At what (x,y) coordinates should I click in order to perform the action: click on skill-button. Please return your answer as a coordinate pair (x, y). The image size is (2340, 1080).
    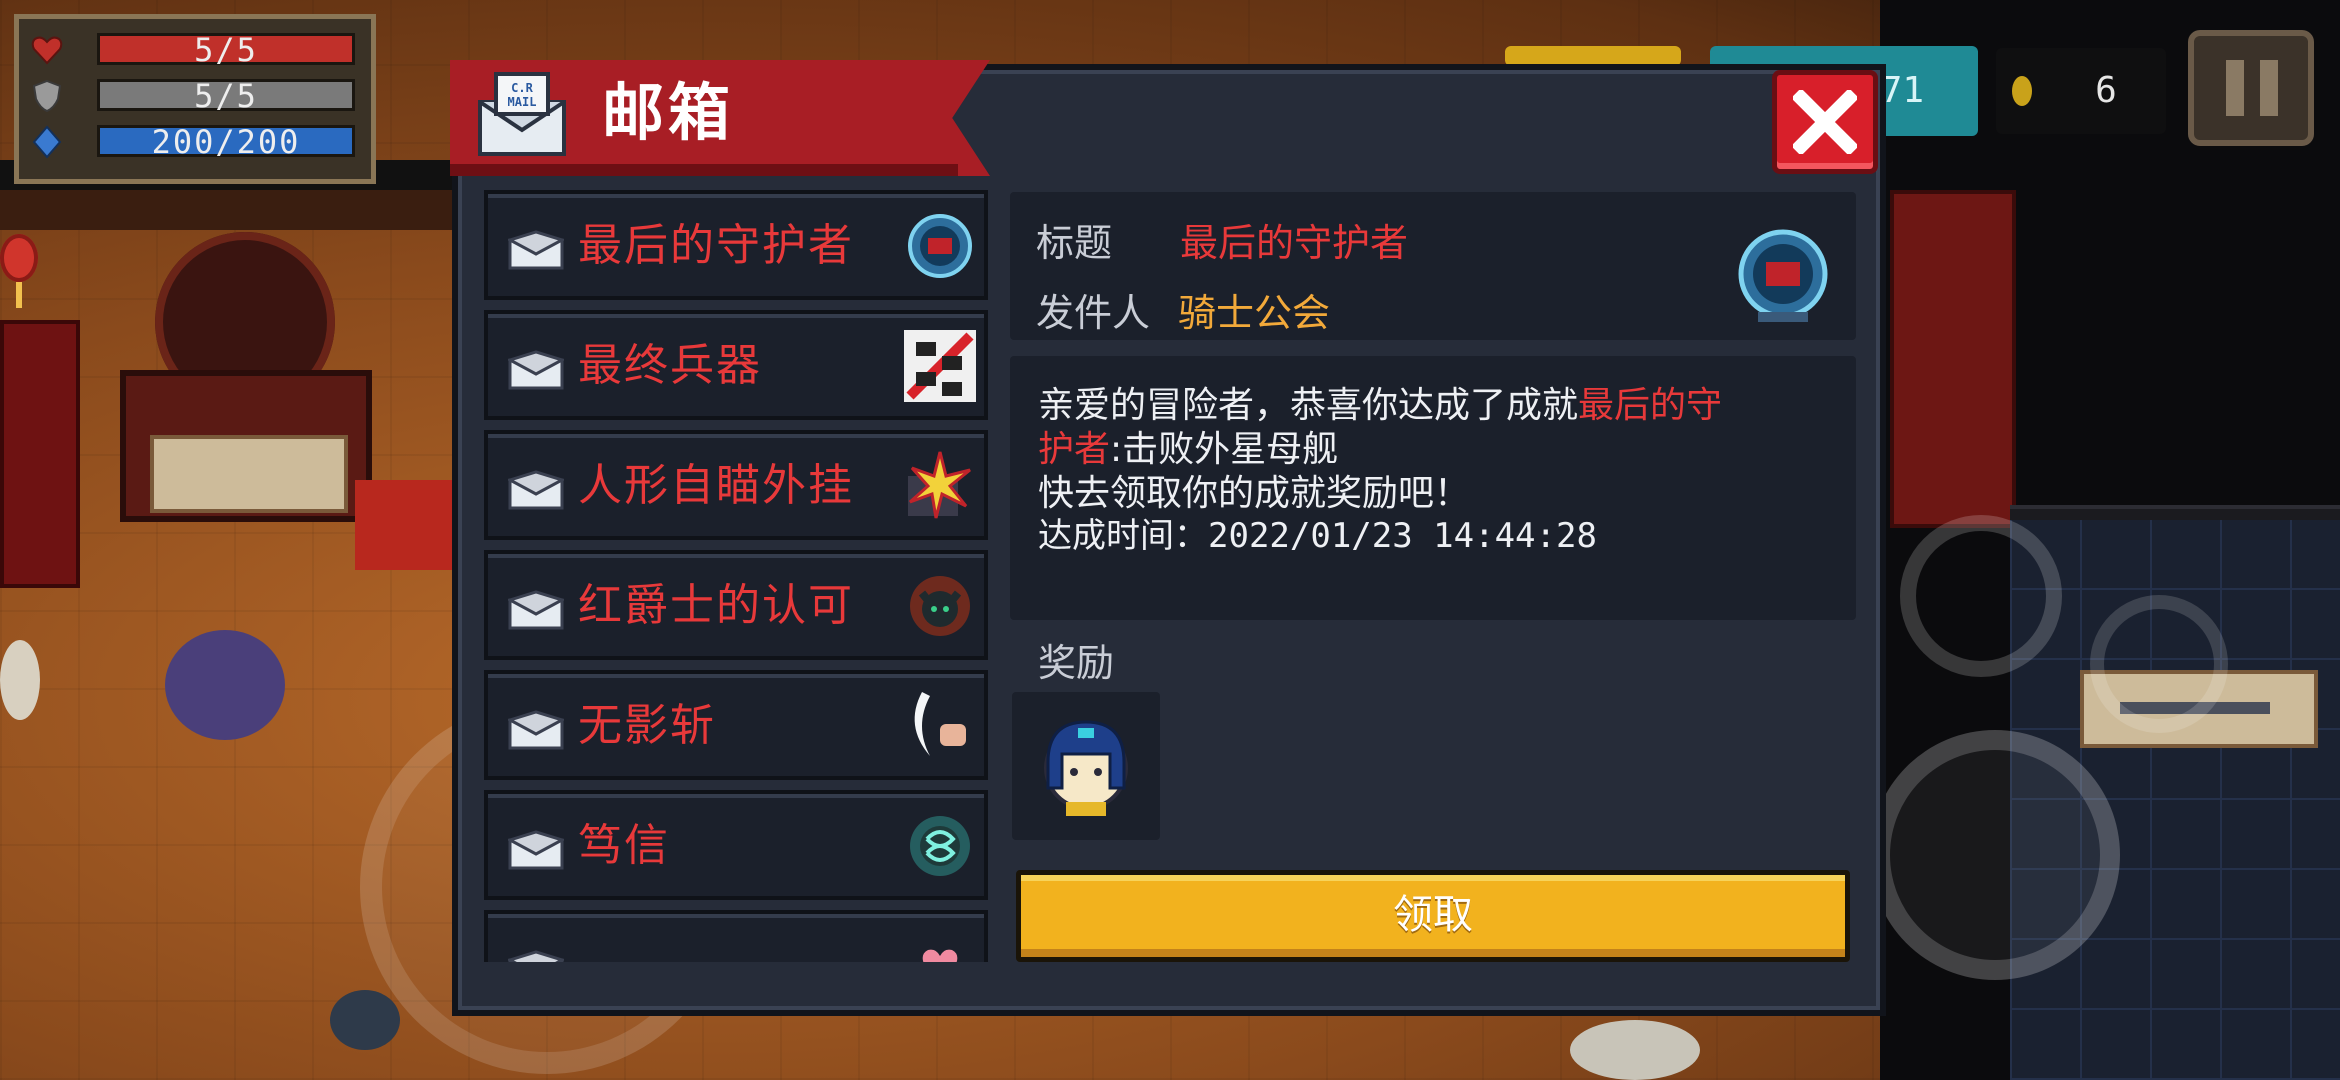
    Looking at the image, I should click on (1995, 855).